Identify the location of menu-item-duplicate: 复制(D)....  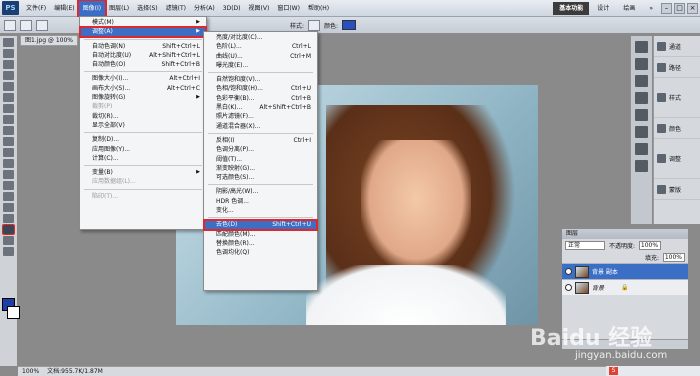
(143, 139).